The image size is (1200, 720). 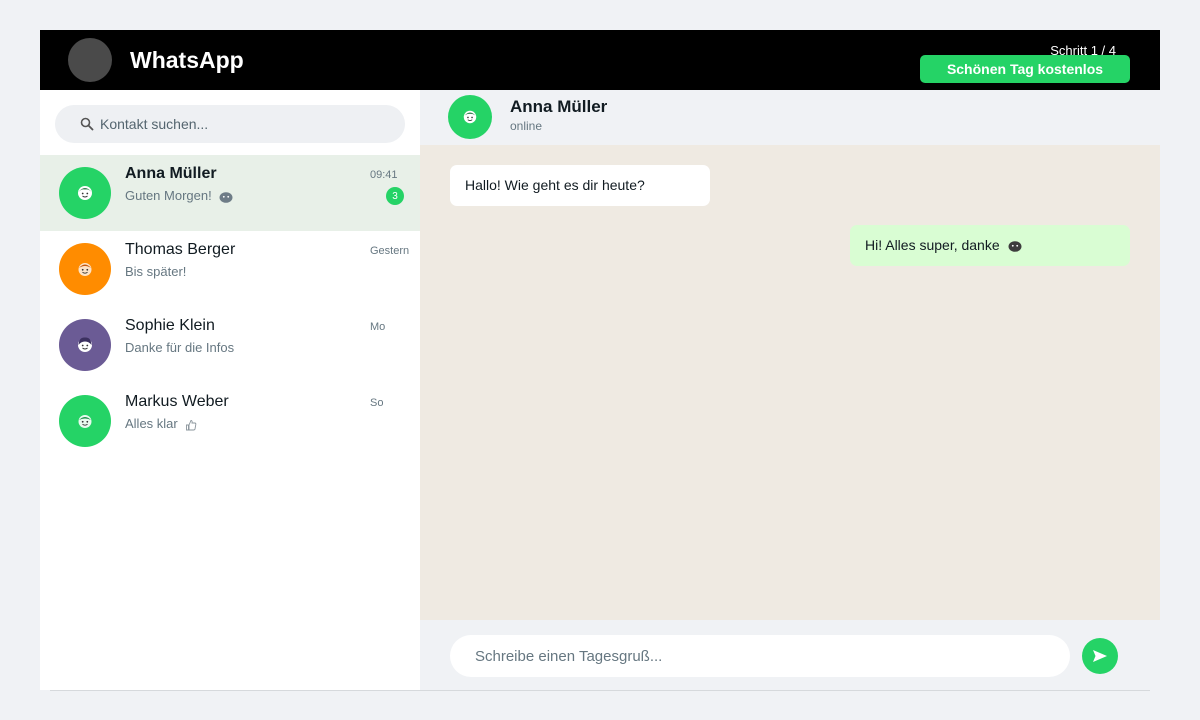 I want to click on message-composer, so click(x=790, y=655).